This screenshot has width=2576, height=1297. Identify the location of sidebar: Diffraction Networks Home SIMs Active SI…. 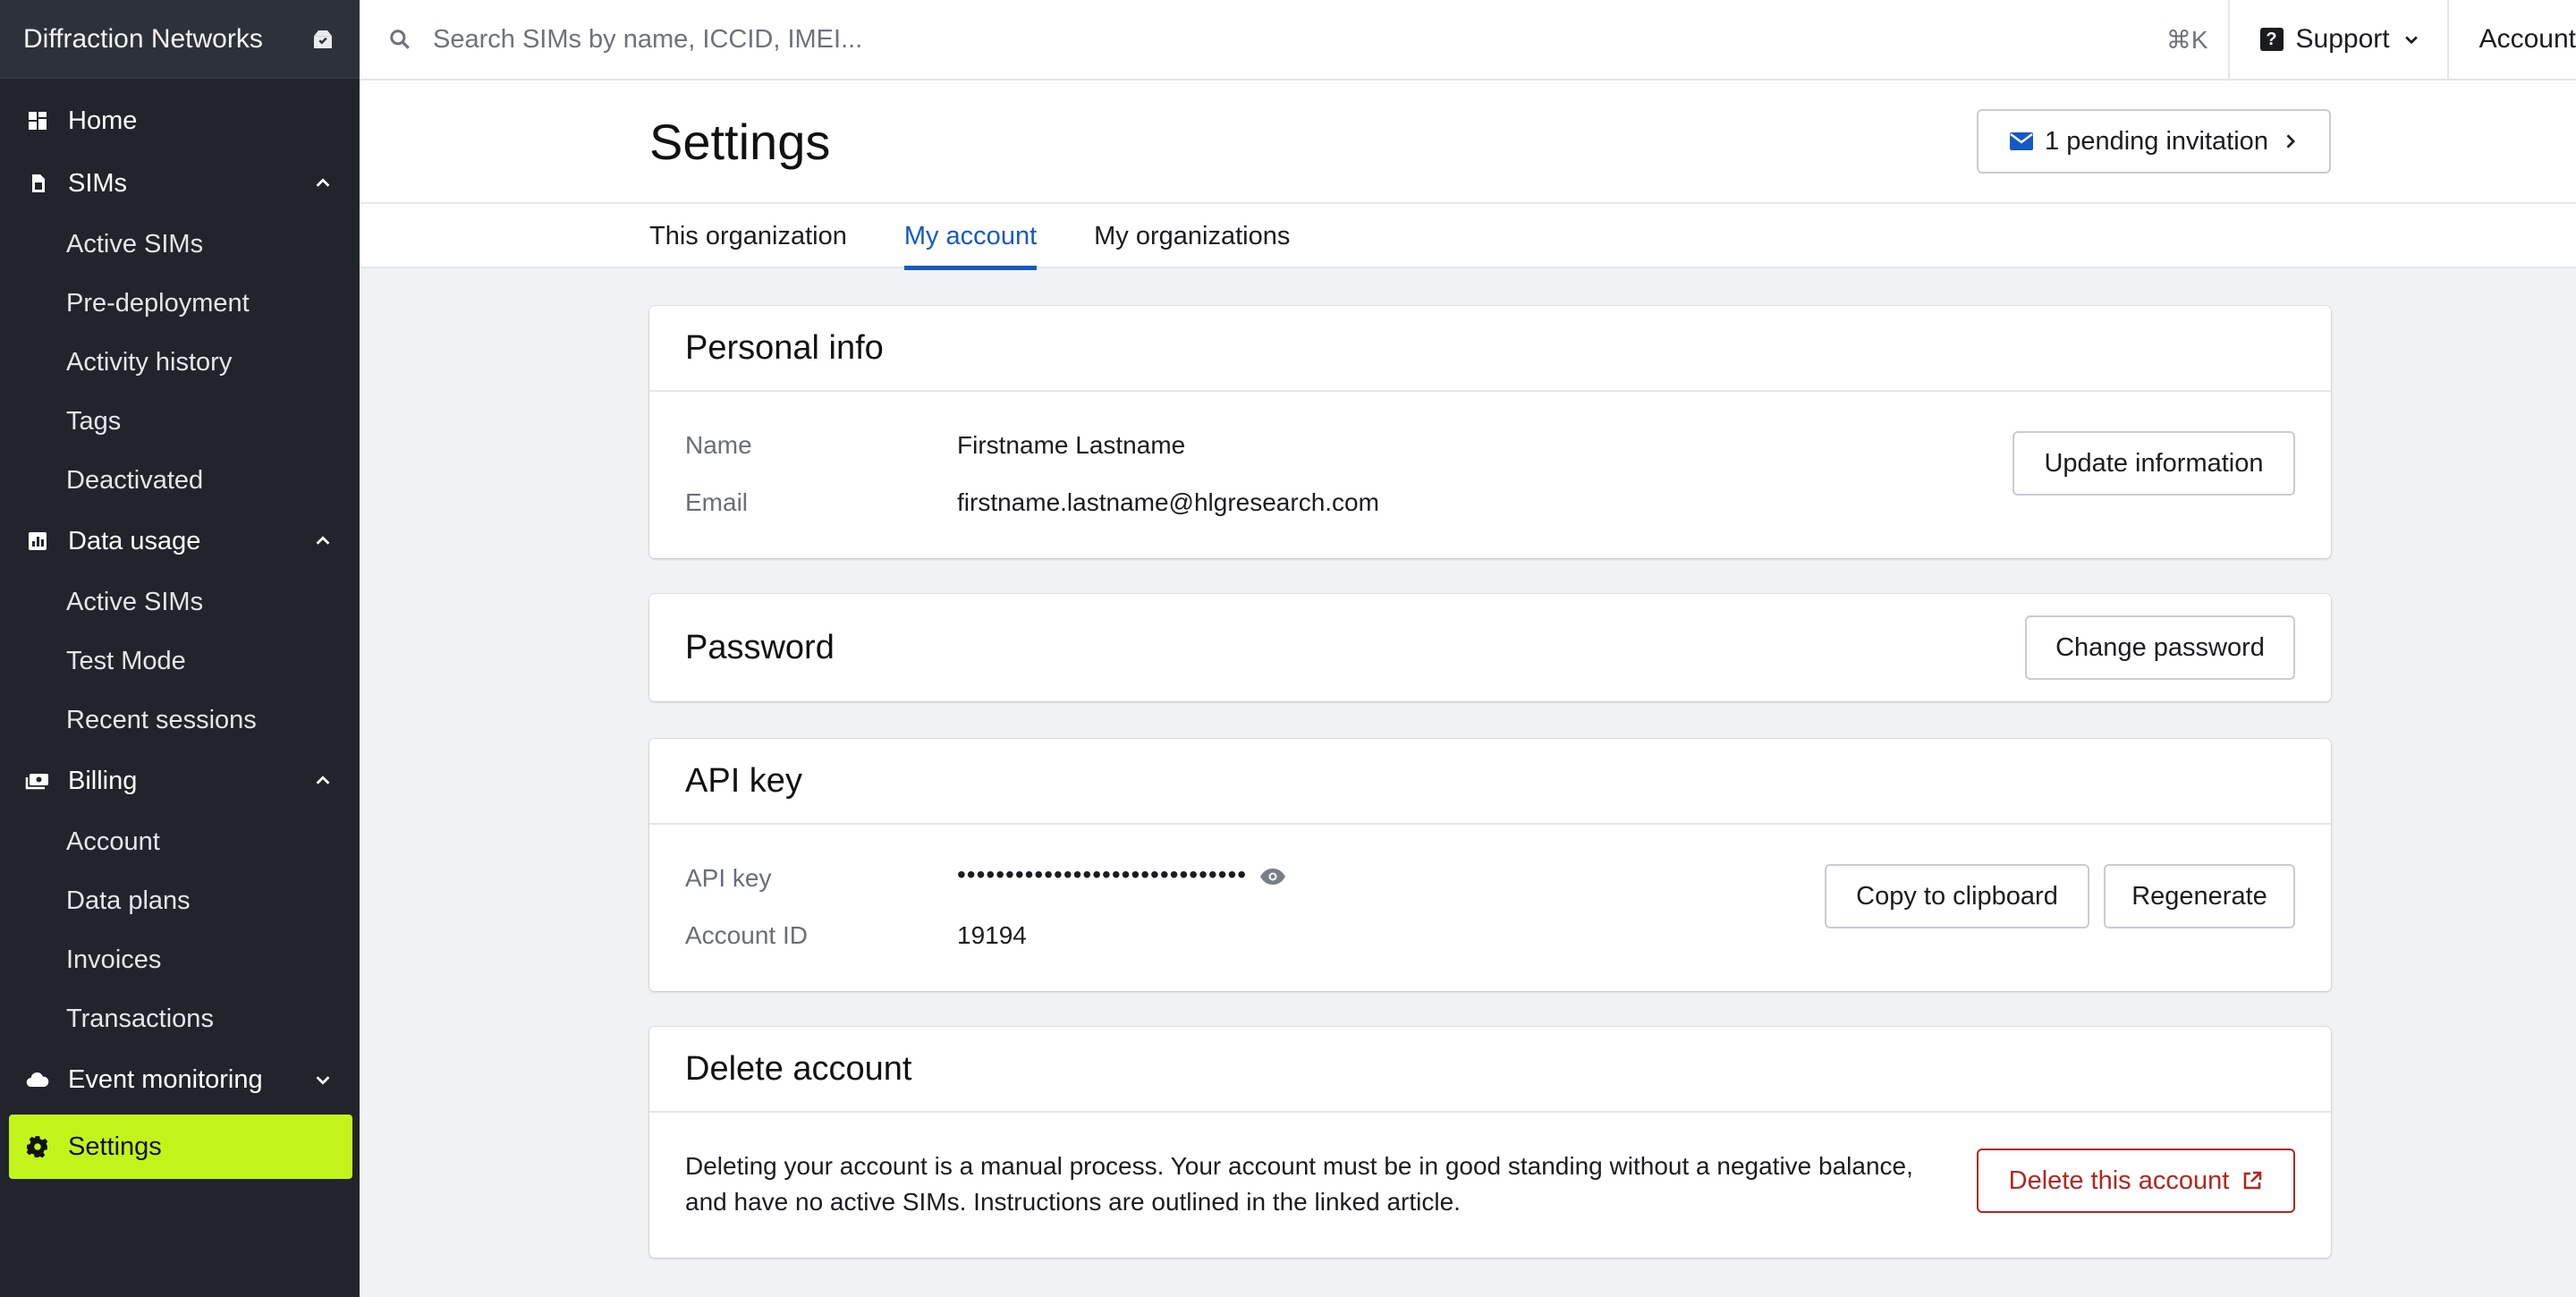
(180, 649).